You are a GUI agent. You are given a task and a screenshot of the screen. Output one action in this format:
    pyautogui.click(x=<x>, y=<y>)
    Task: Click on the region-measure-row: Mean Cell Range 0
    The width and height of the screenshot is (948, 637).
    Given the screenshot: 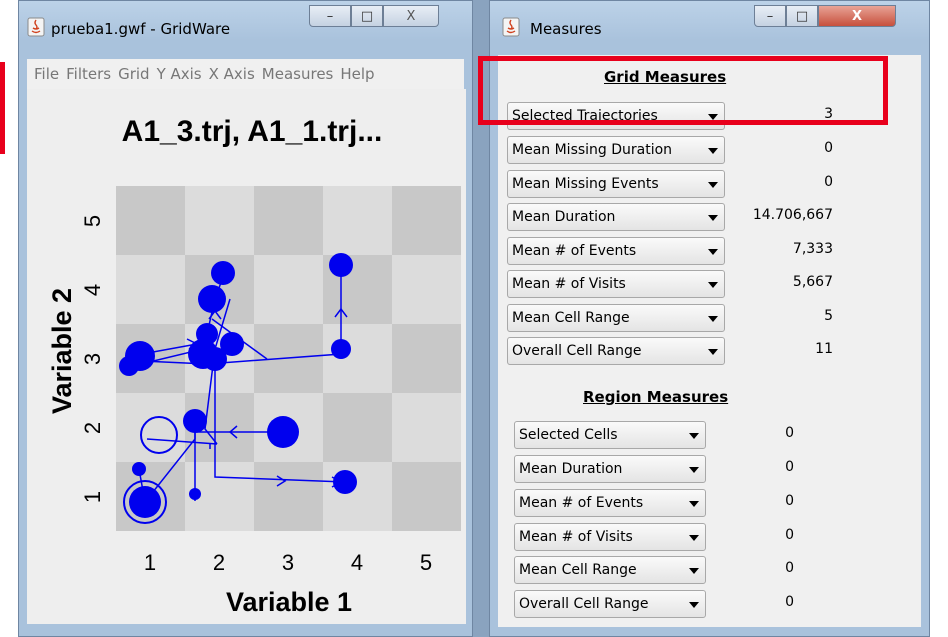 What is the action you would take?
    pyautogui.click(x=714, y=571)
    